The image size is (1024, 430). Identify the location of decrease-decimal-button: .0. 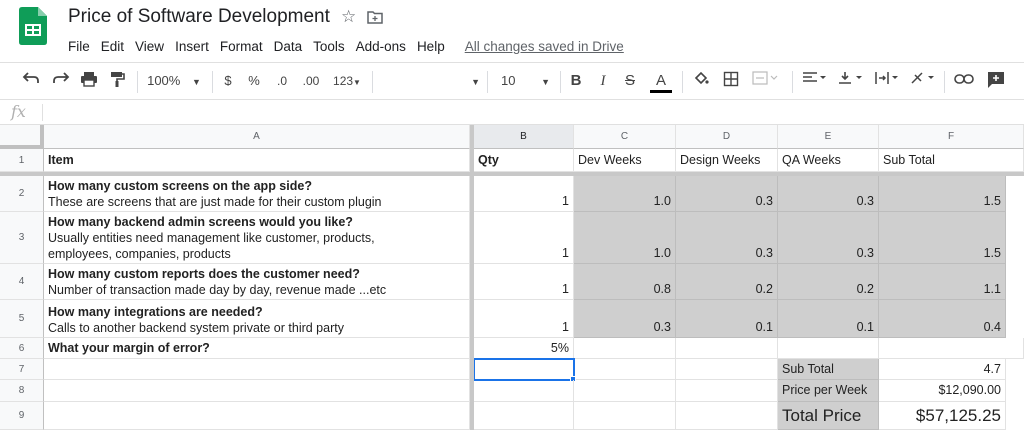
(282, 81).